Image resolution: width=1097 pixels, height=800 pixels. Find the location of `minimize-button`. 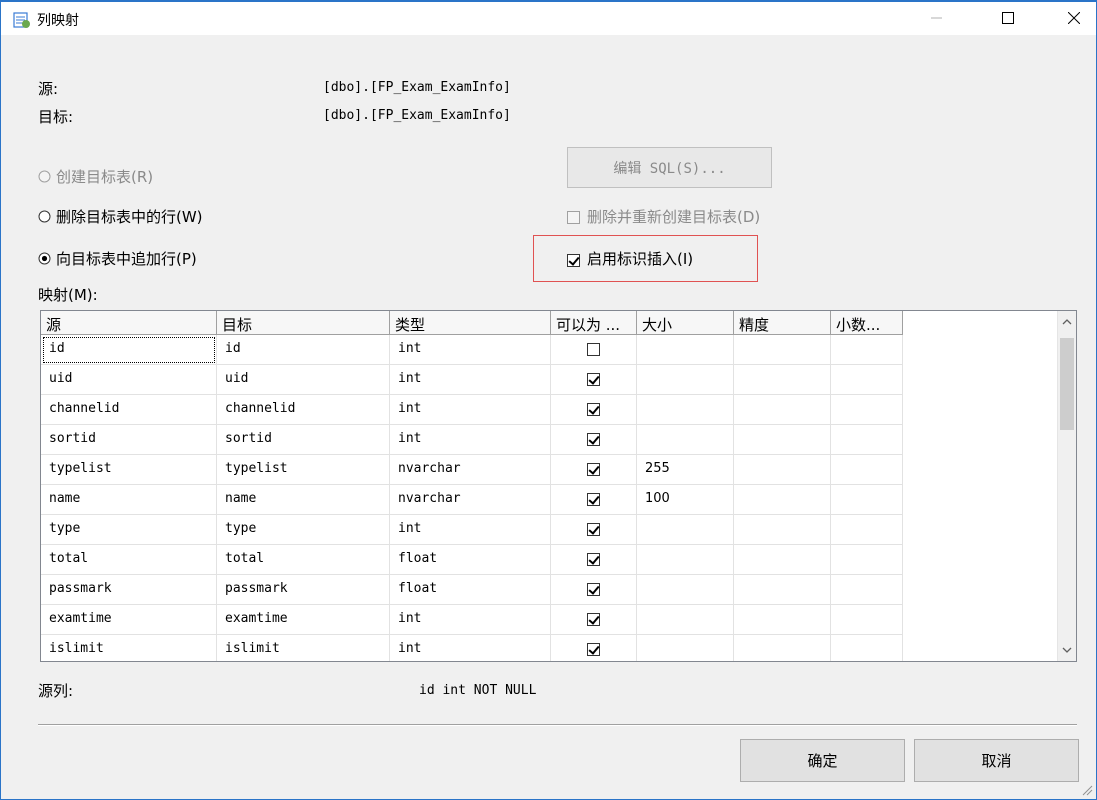

minimize-button is located at coordinates (937, 18).